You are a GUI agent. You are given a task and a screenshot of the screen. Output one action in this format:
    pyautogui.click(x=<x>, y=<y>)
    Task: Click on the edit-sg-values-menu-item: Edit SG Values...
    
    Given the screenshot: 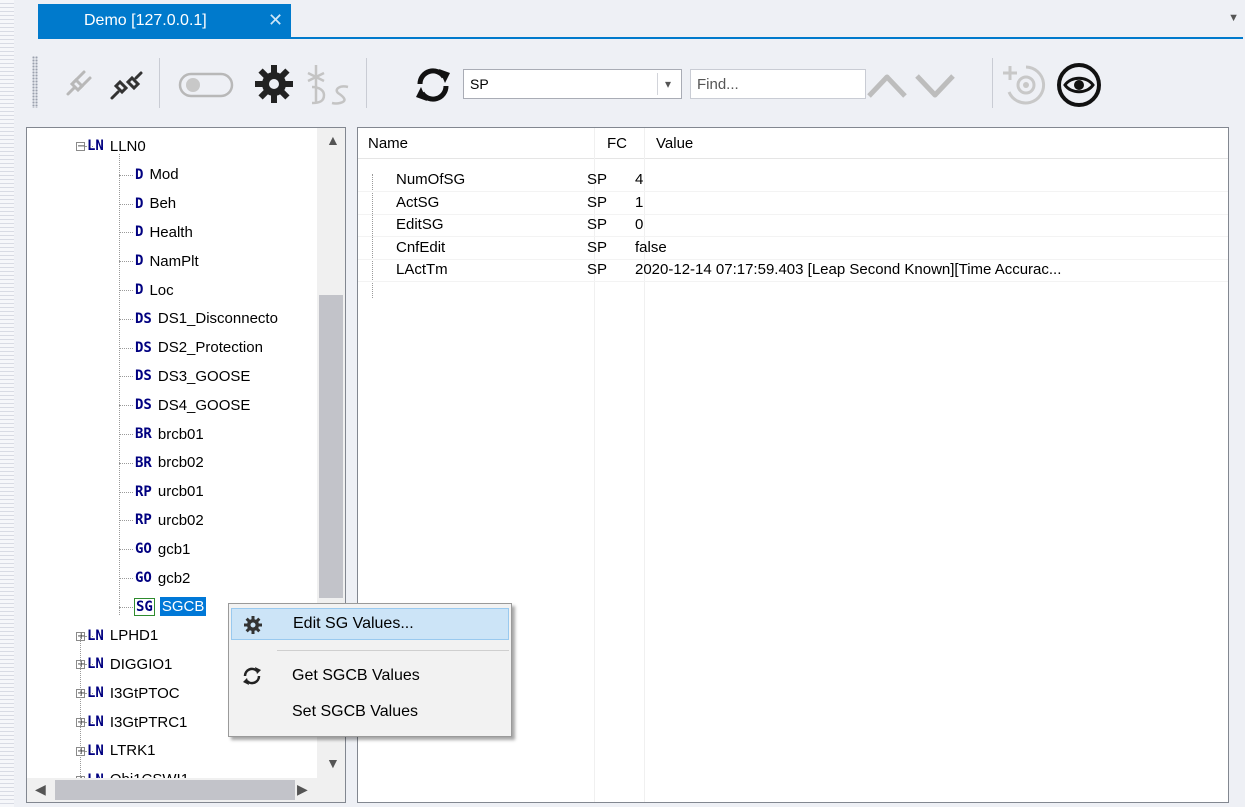 What is the action you would take?
    pyautogui.click(x=370, y=624)
    